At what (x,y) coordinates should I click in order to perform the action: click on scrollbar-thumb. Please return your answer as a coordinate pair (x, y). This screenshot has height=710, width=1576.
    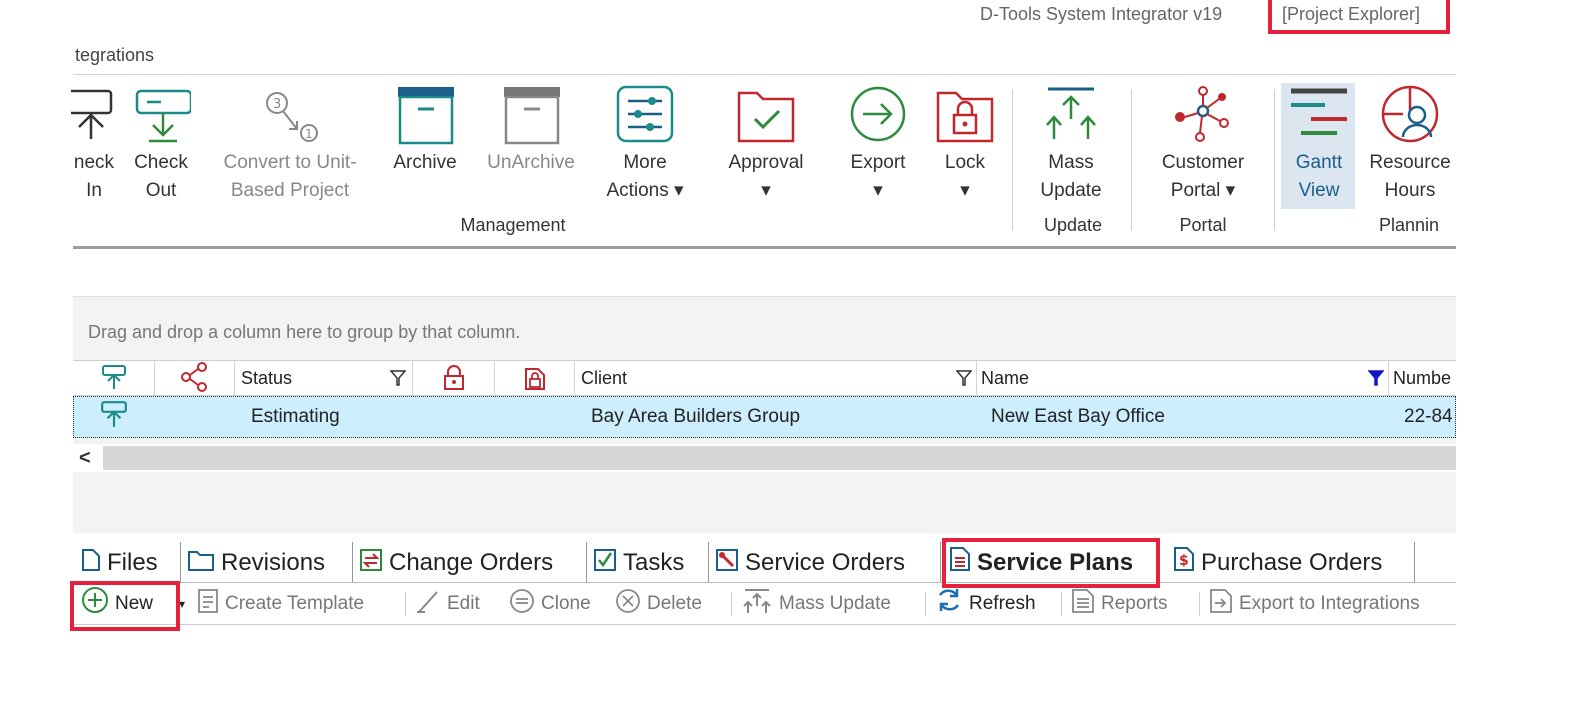
    Looking at the image, I should click on (779, 458).